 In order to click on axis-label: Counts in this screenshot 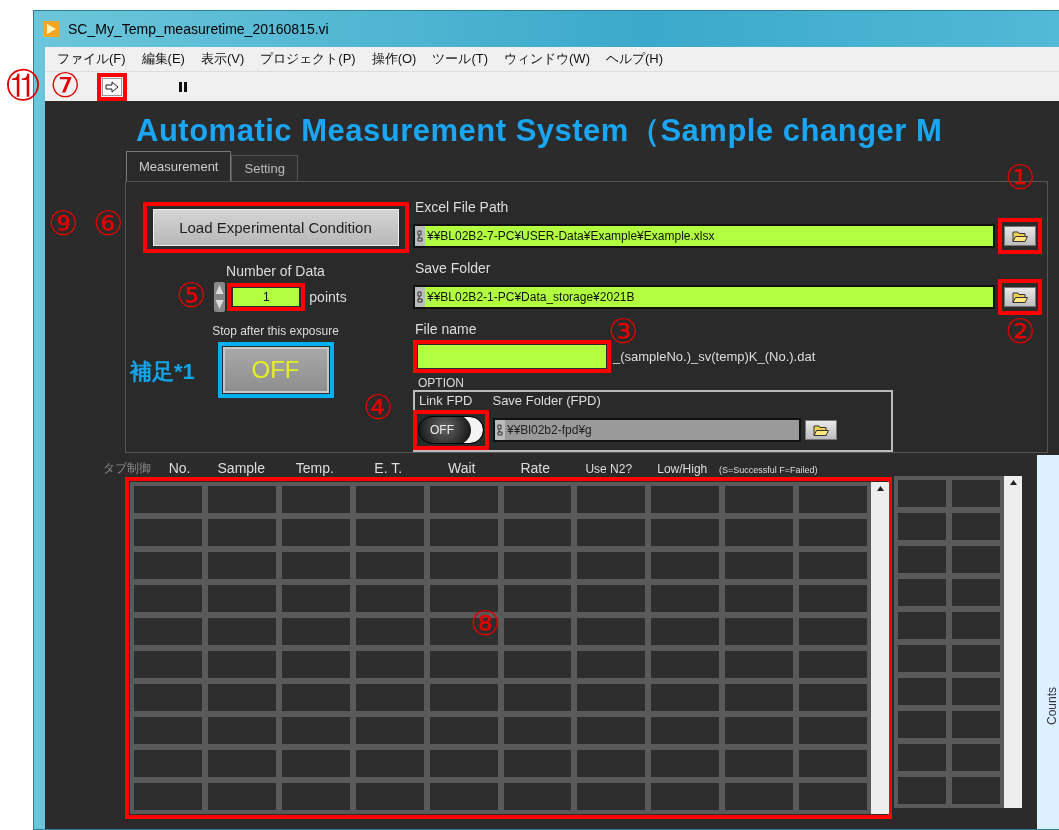, I will do `click(1052, 705)`.